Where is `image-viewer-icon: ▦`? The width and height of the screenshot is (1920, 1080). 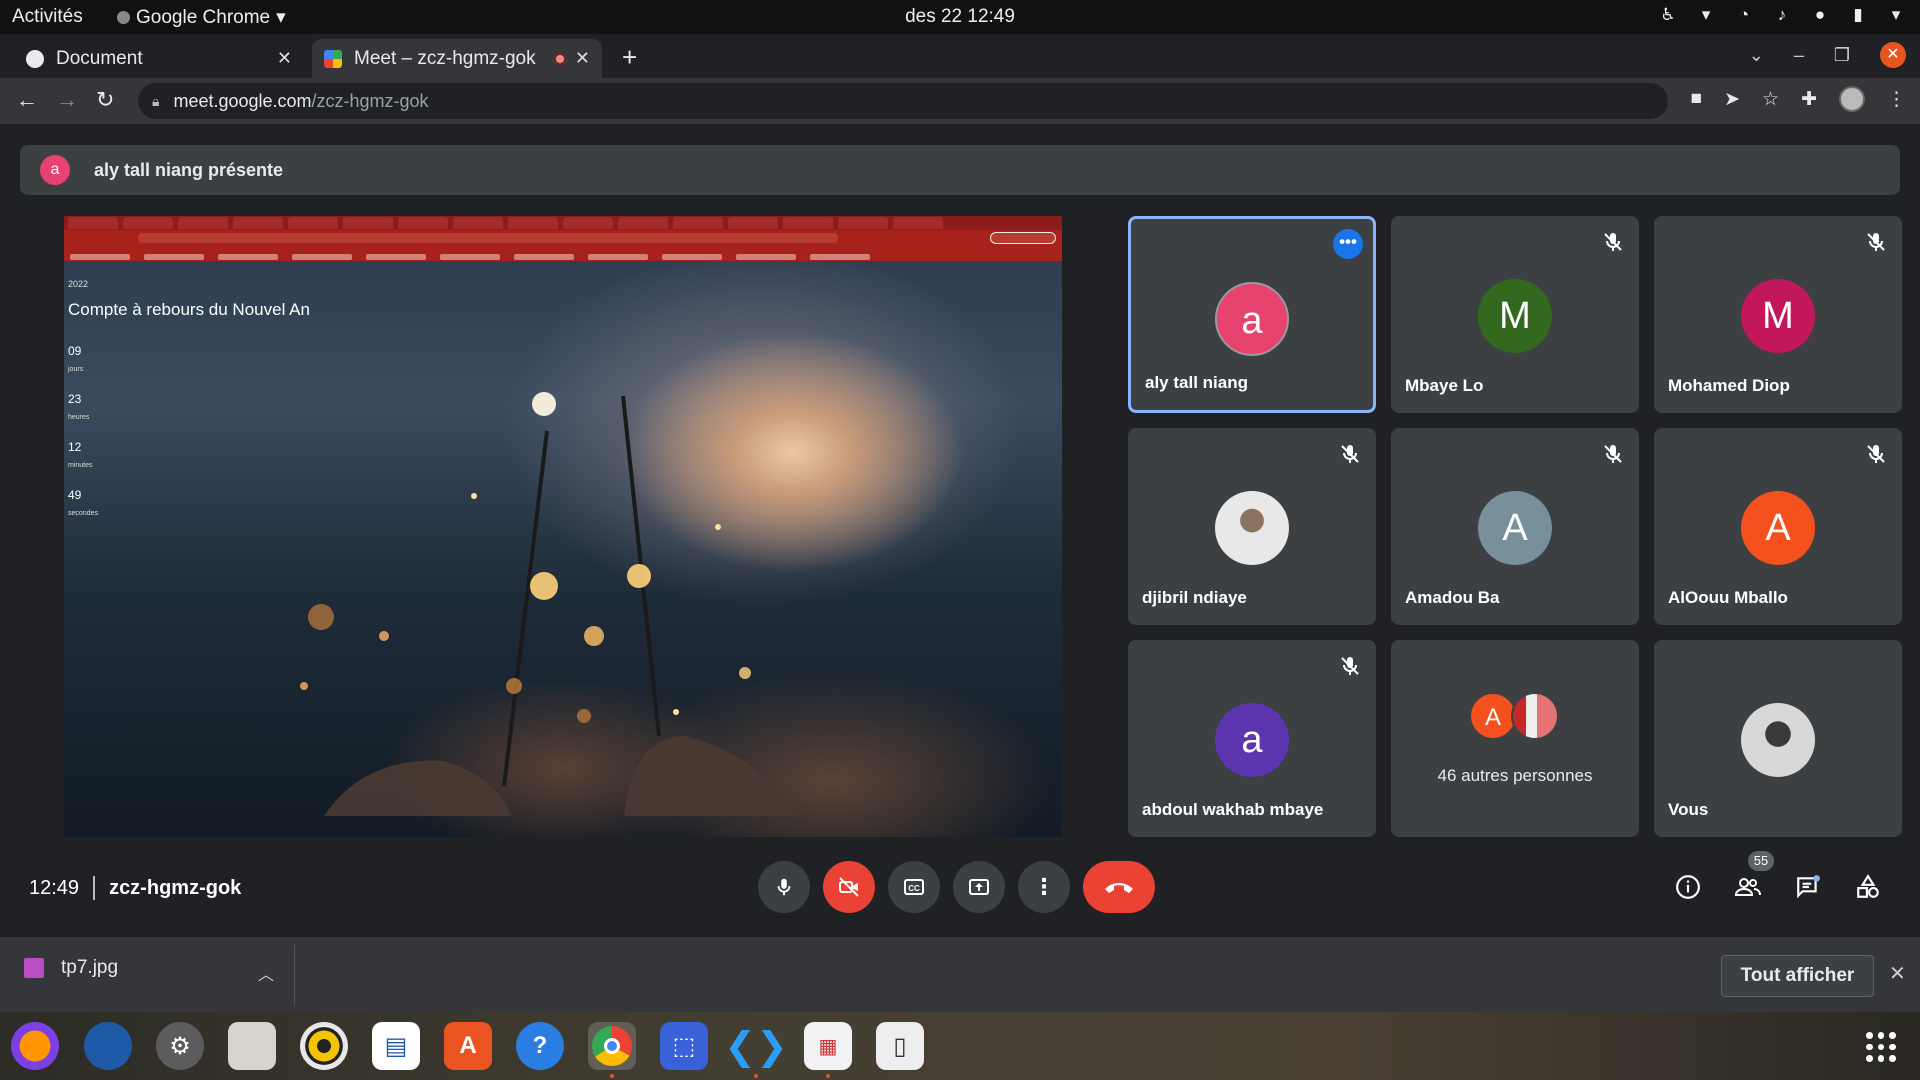
image-viewer-icon: ▦ is located at coordinates (828, 1046).